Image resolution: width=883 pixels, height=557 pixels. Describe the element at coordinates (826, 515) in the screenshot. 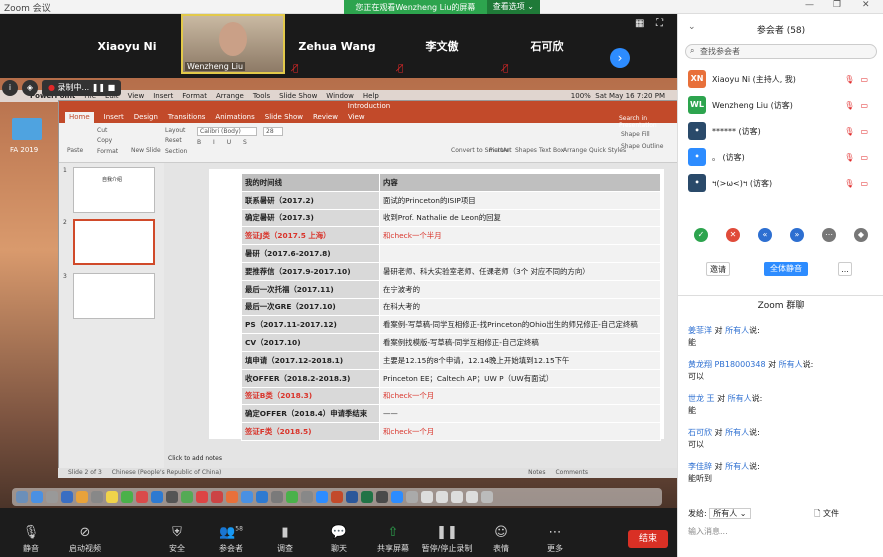

I see `file-button: 🗋 文件` at that location.